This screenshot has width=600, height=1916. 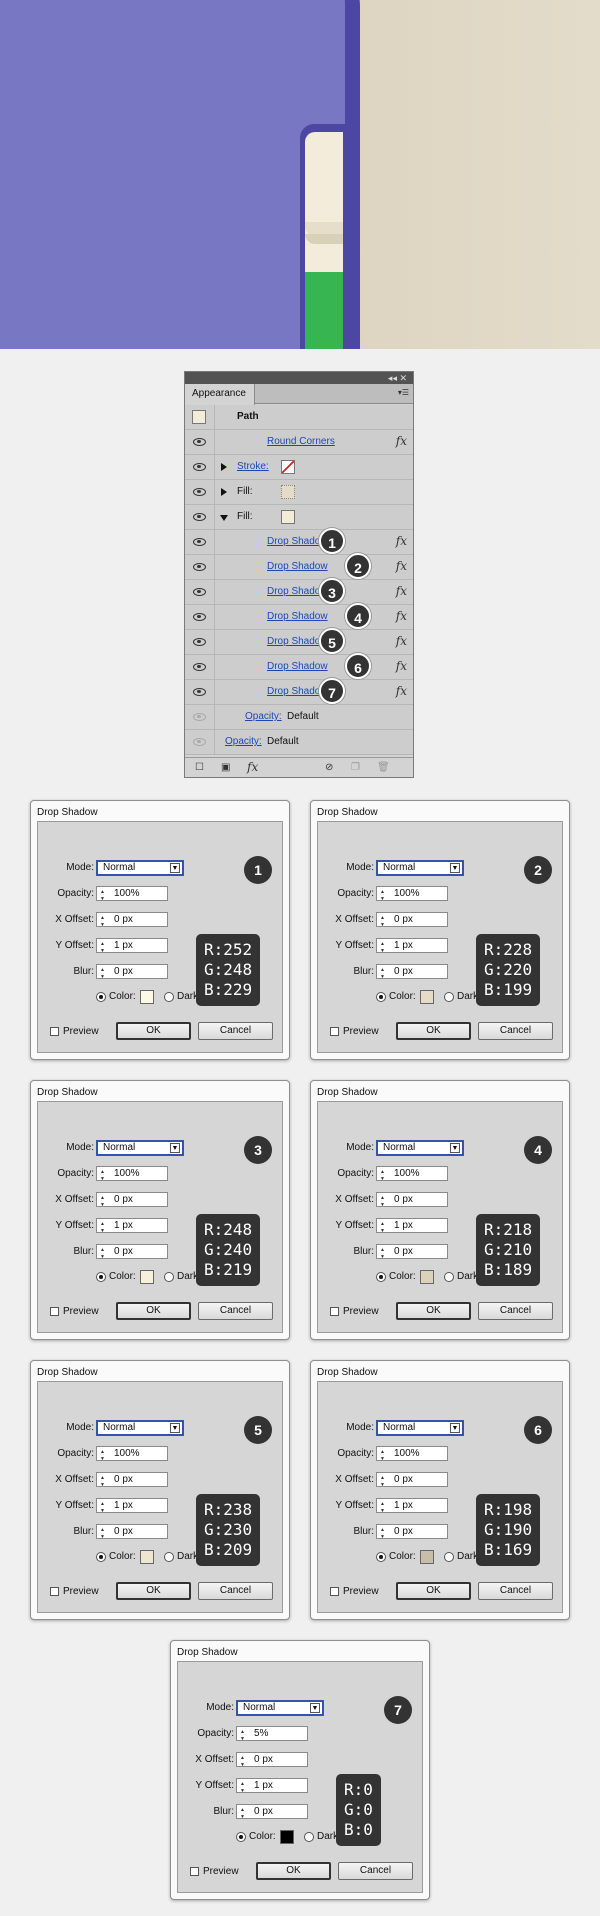 What do you see at coordinates (225, 767) in the screenshot?
I see `add-fill-icon: ▣` at bounding box center [225, 767].